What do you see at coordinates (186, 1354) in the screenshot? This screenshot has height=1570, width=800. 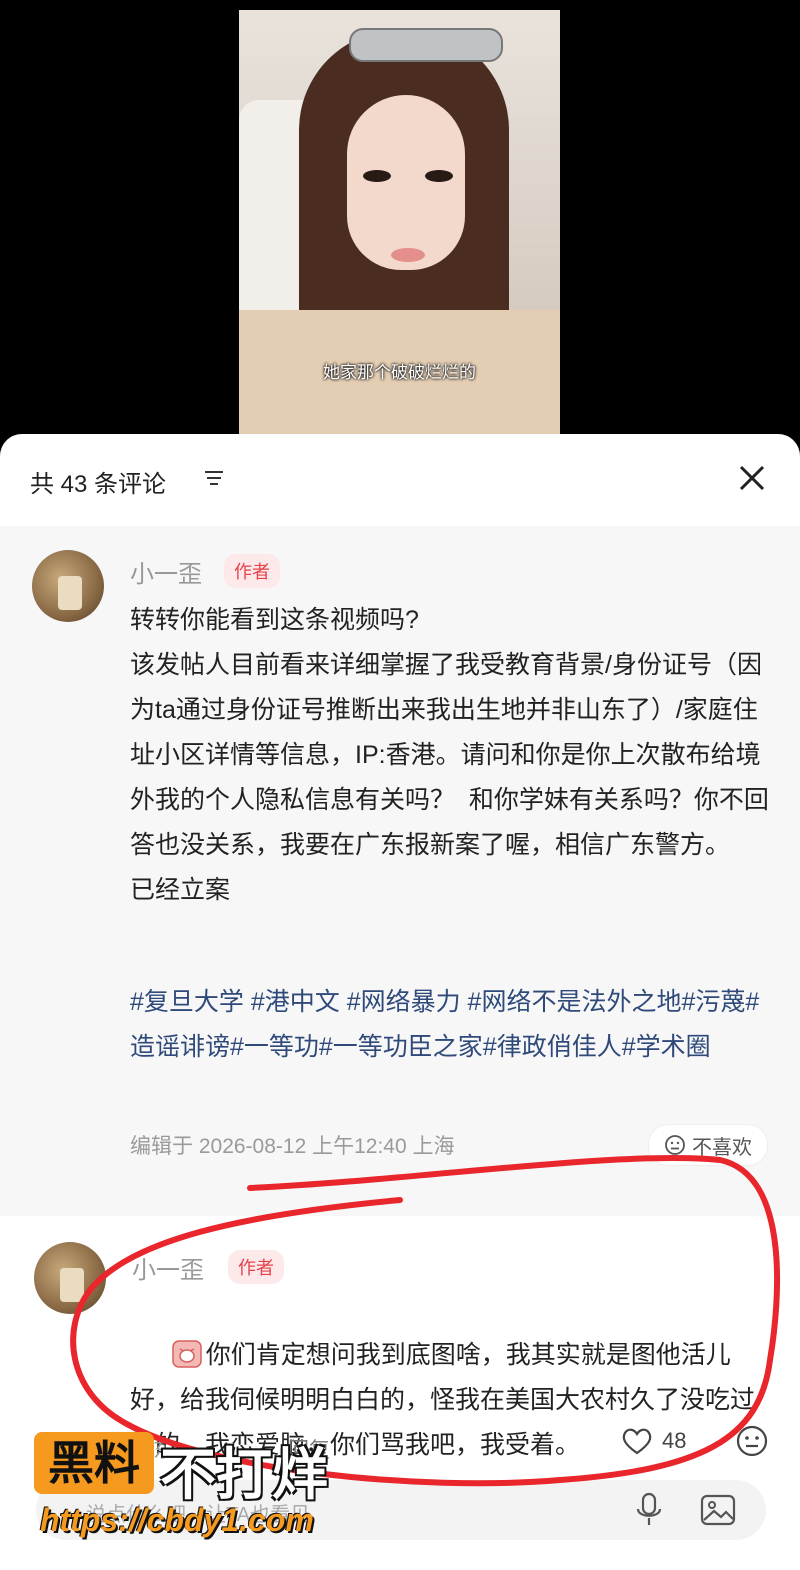 I see `crying-emoji-icon` at bounding box center [186, 1354].